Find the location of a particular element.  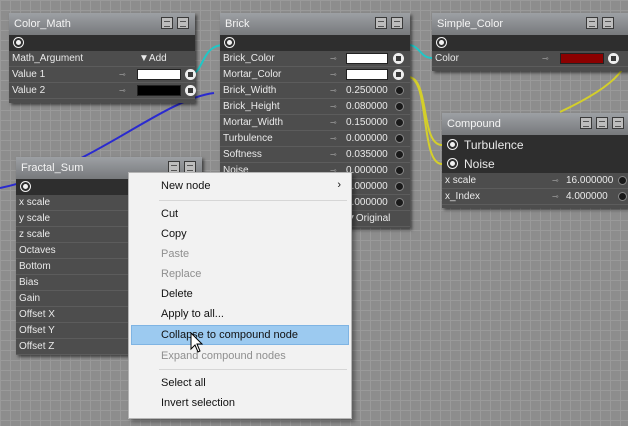

param-value: 0.080000 is located at coordinates (367, 106).